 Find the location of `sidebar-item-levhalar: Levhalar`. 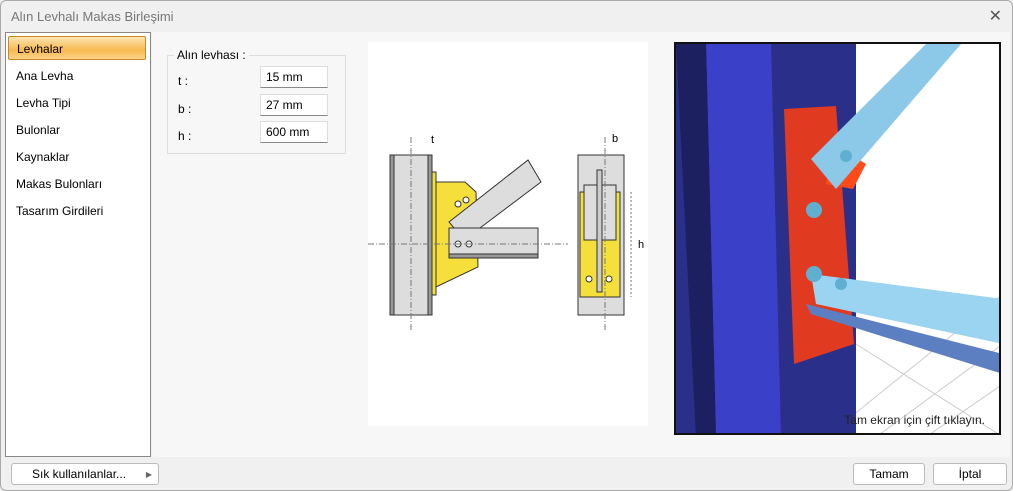

sidebar-item-levhalar: Levhalar is located at coordinates (77, 48).